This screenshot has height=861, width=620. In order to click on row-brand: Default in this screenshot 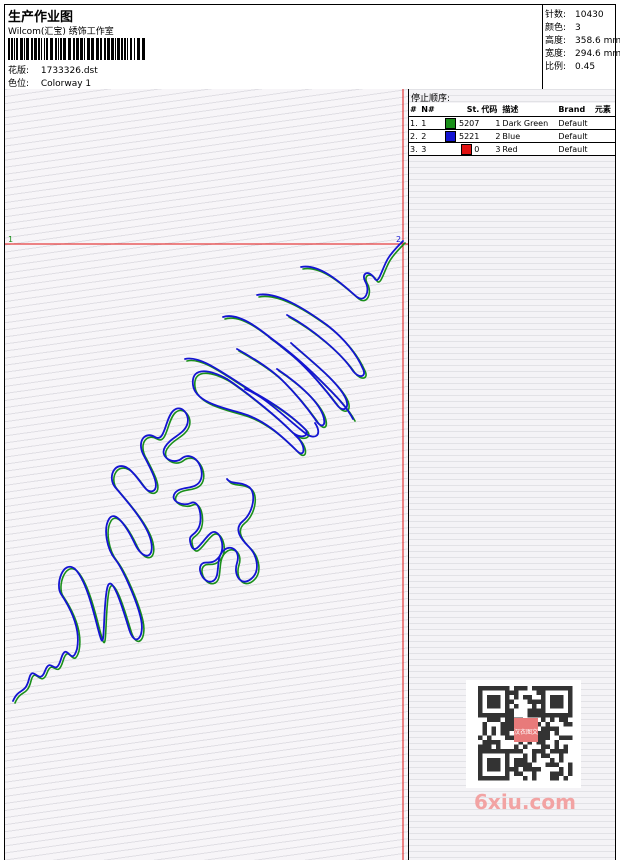, I will do `click(575, 123)`.